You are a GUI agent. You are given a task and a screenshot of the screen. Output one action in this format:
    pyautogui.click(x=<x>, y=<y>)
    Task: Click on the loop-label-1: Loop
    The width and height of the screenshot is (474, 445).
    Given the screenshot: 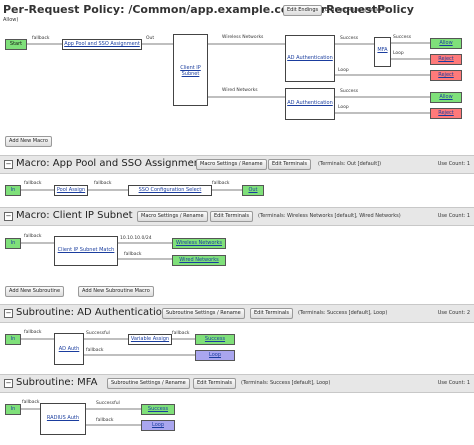 What is the action you would take?
    pyautogui.click(x=343, y=70)
    